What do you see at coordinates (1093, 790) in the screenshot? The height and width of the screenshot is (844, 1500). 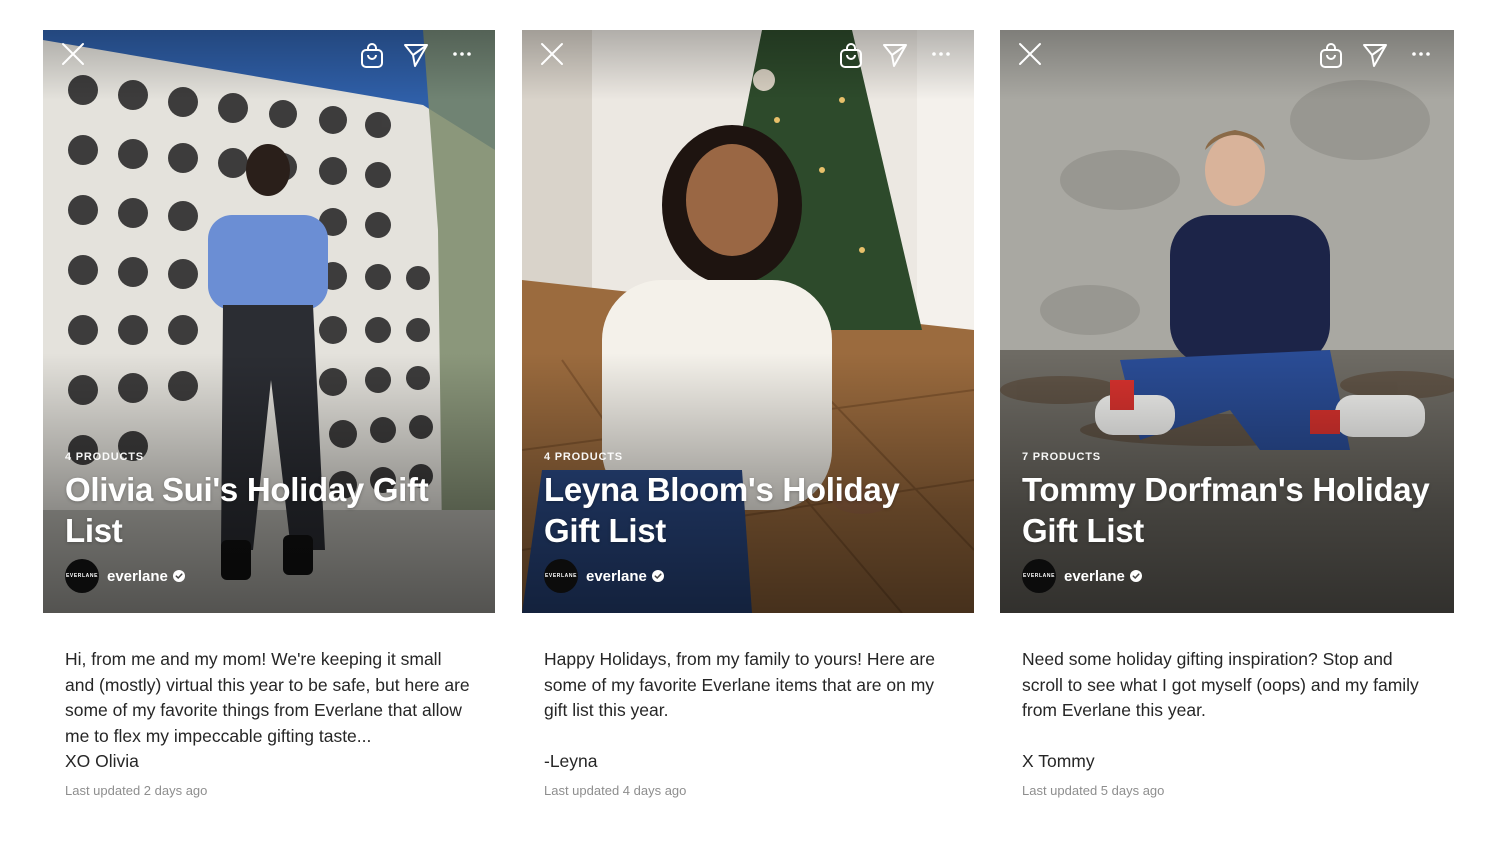 I see `last-updated: Last updated 5 days ago` at bounding box center [1093, 790].